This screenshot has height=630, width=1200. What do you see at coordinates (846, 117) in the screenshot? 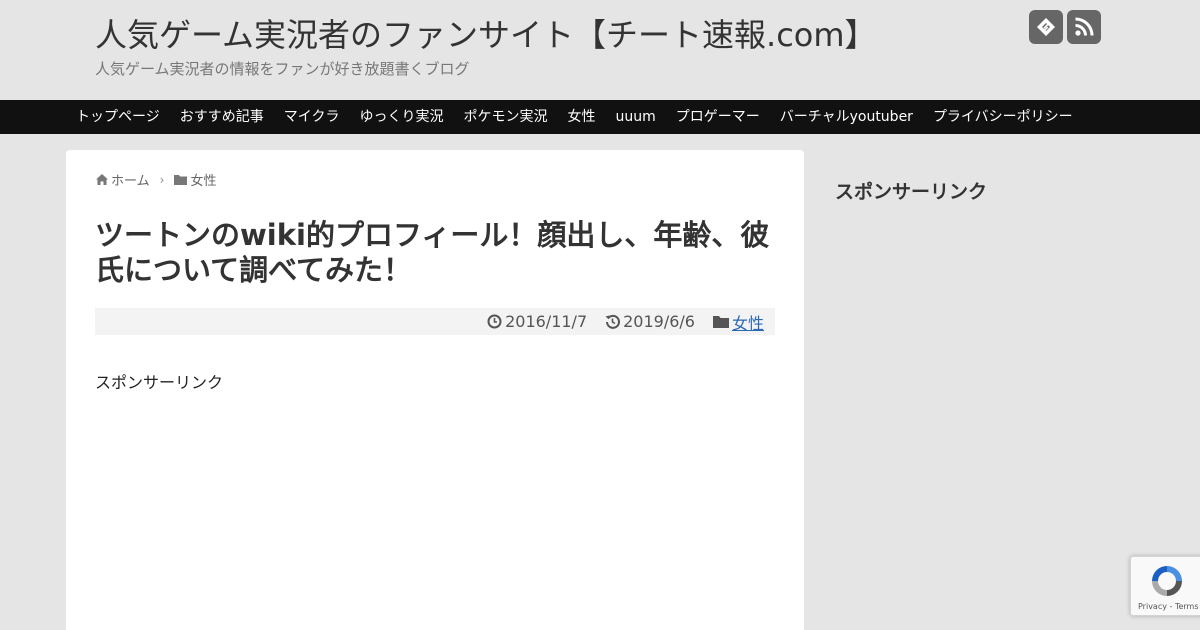
I see `nav-item-vtuber: バーチャルyoutuber` at bounding box center [846, 117].